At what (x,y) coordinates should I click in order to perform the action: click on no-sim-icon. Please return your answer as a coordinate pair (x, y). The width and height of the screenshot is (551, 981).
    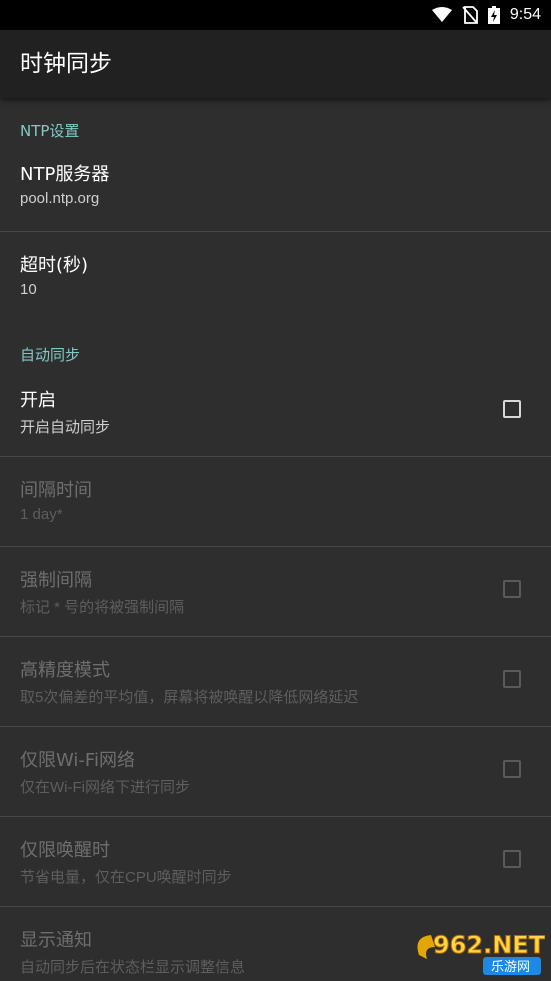
    Looking at the image, I should click on (470, 15).